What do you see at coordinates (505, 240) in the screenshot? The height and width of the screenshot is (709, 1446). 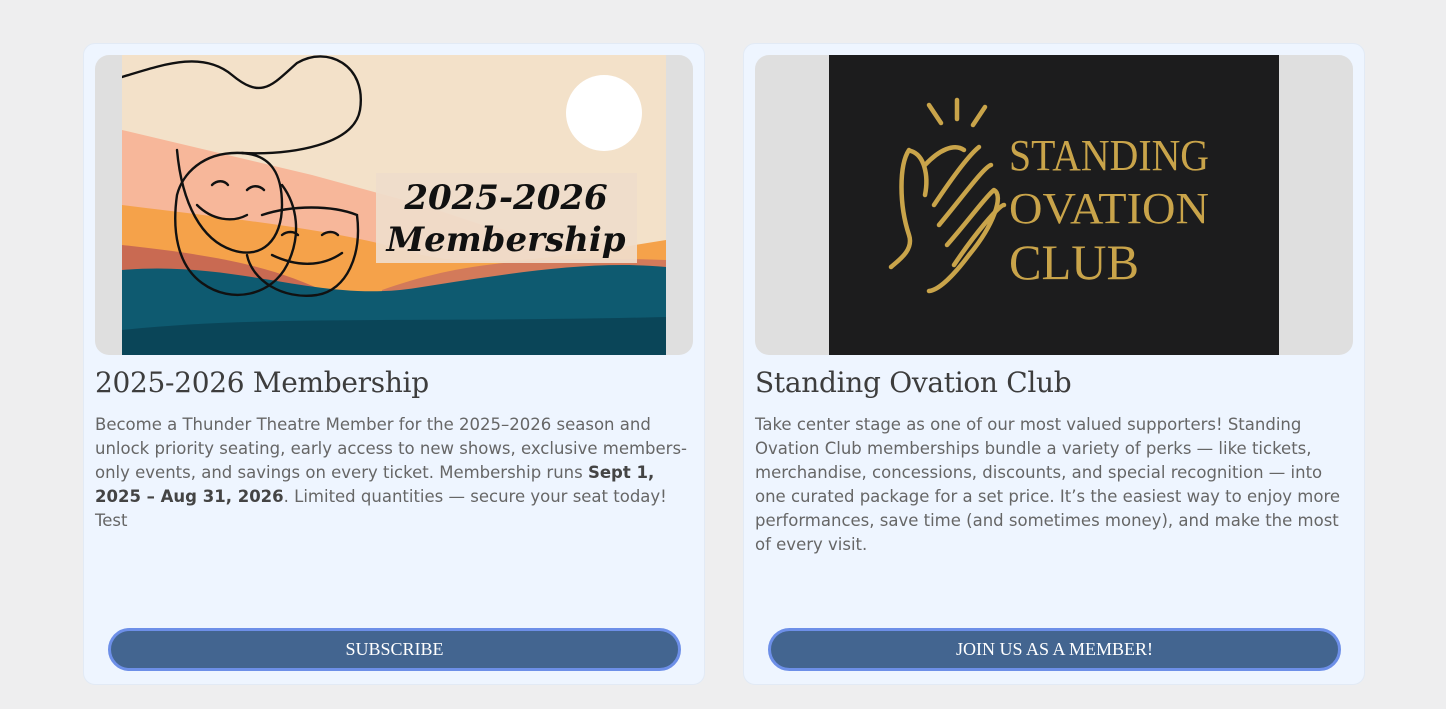 I see `membership-image-line2: Membership` at bounding box center [505, 240].